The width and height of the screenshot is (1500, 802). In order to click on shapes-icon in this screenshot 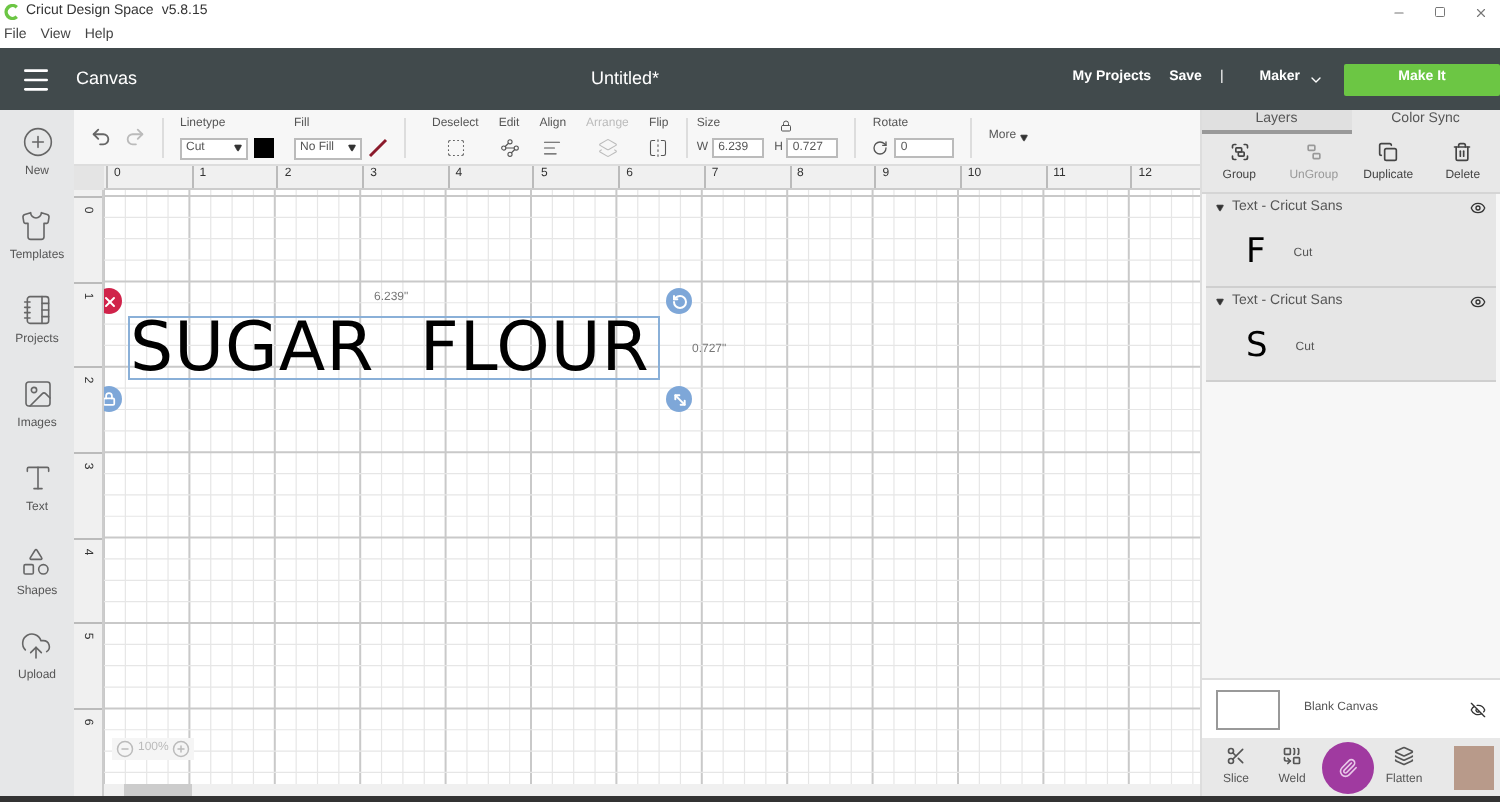, I will do `click(36, 562)`.